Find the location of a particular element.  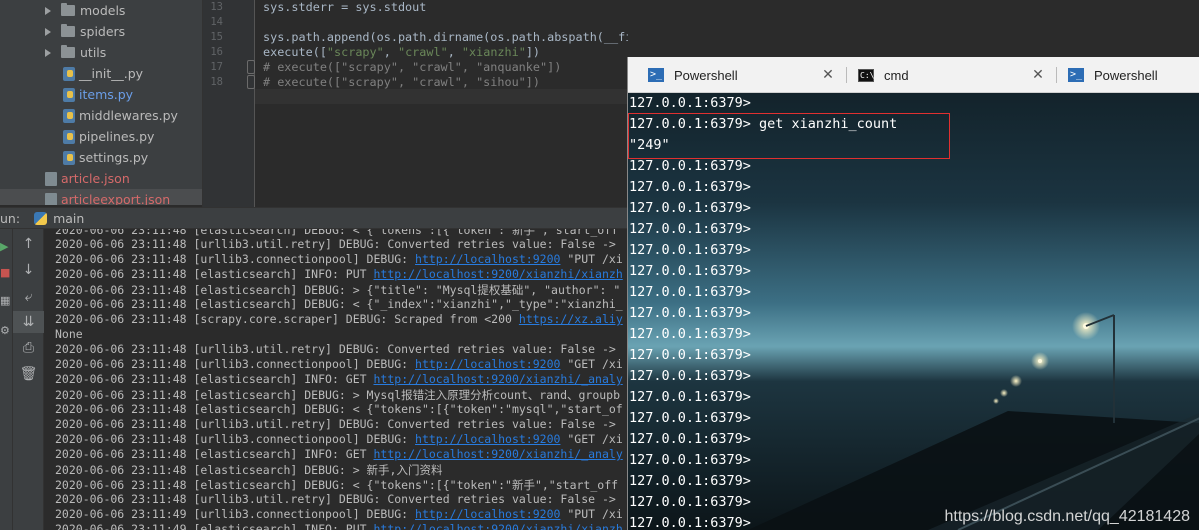

tree-item-utils: utils is located at coordinates (101, 52).